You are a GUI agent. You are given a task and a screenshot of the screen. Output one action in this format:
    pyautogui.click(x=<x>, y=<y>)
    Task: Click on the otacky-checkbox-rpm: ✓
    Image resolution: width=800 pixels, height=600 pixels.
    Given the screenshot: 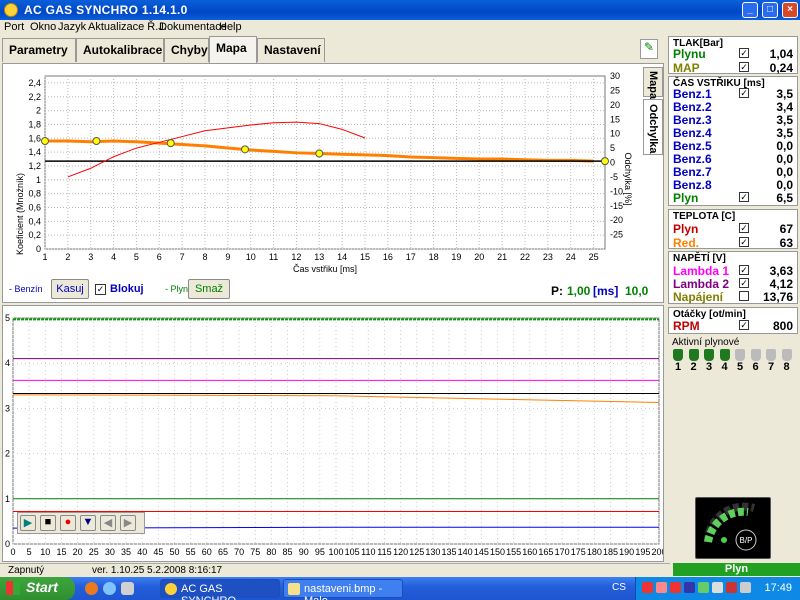 What is the action you would take?
    pyautogui.click(x=744, y=325)
    